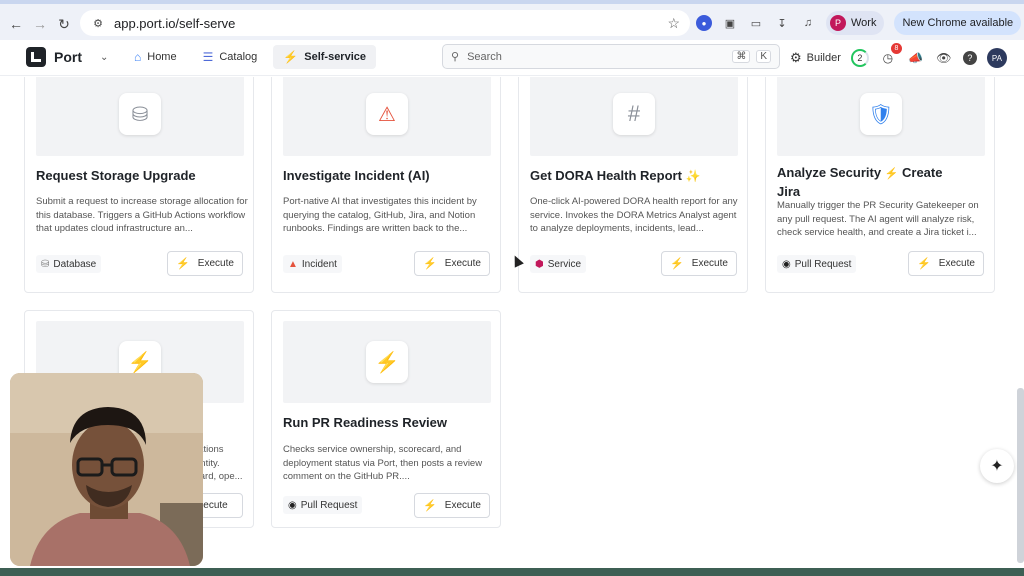 The width and height of the screenshot is (1024, 576). I want to click on card-title-part1: Analyze Security, so click(829, 172).